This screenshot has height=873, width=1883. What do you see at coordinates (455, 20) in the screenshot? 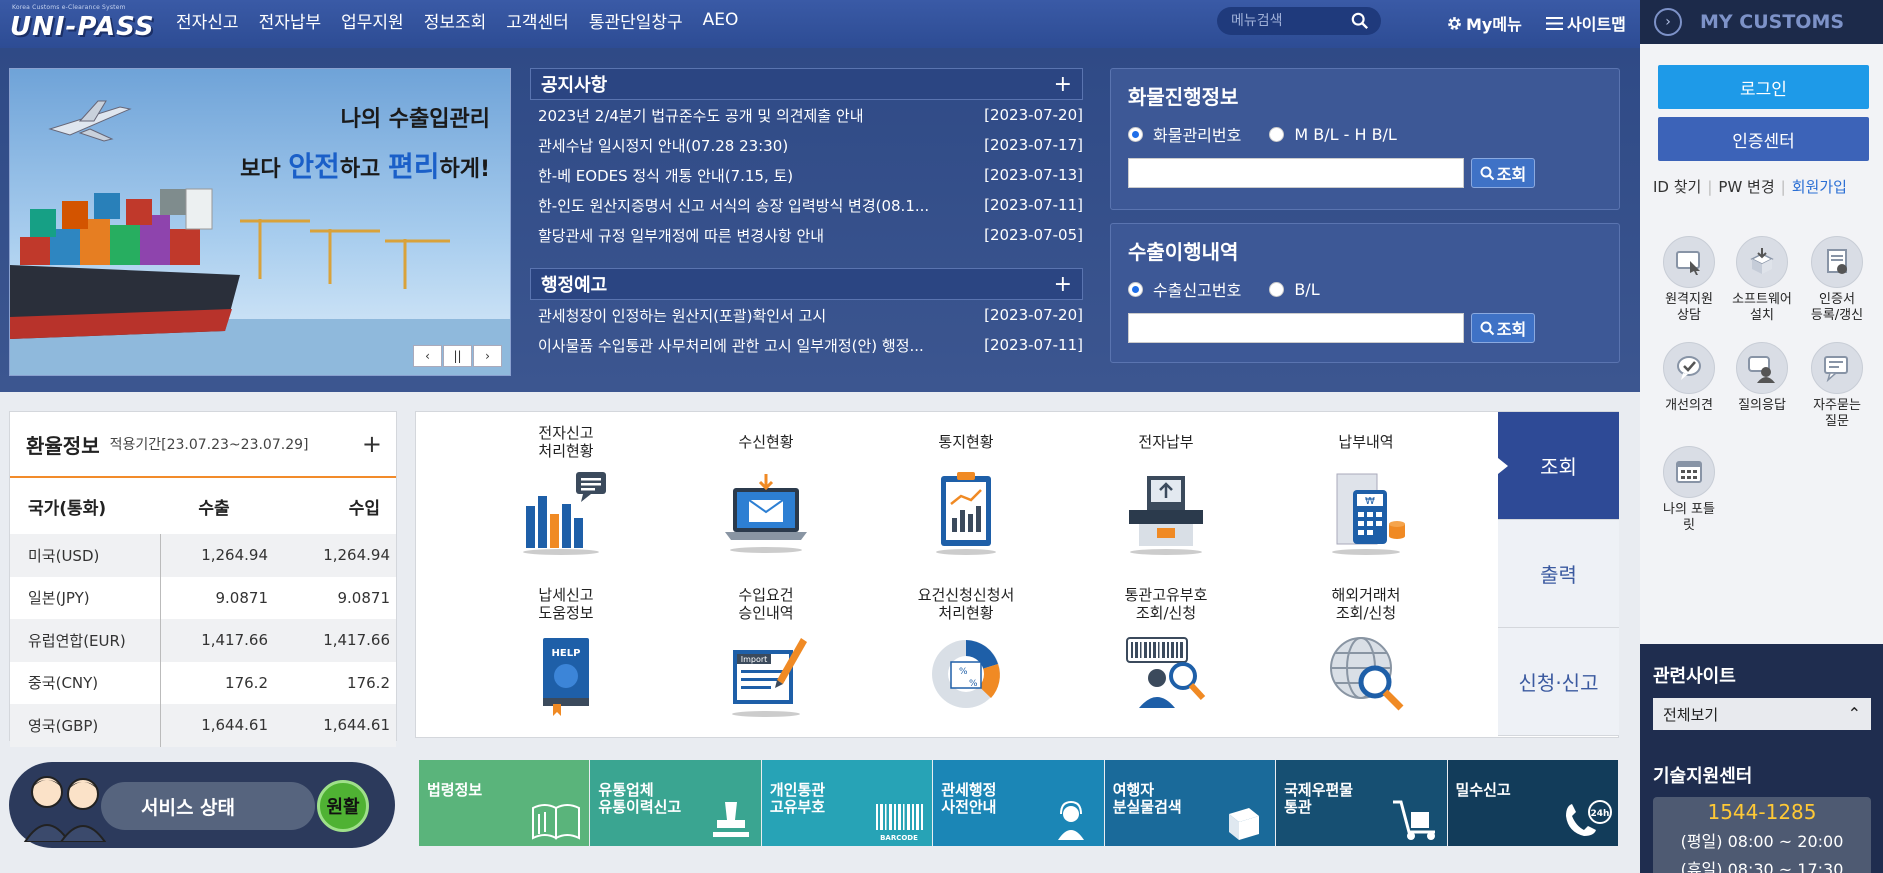
I see `menu-item-info-inquiry: 정보조회` at bounding box center [455, 20].